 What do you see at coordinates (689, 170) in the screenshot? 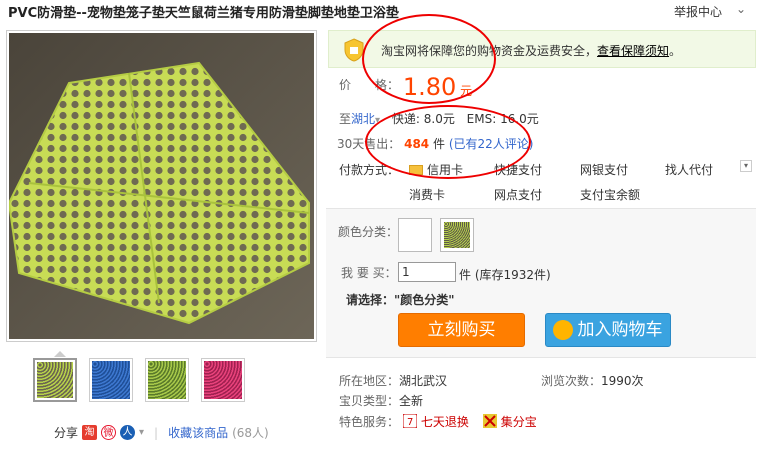
I see `payment-proxy: 找人代付` at bounding box center [689, 170].